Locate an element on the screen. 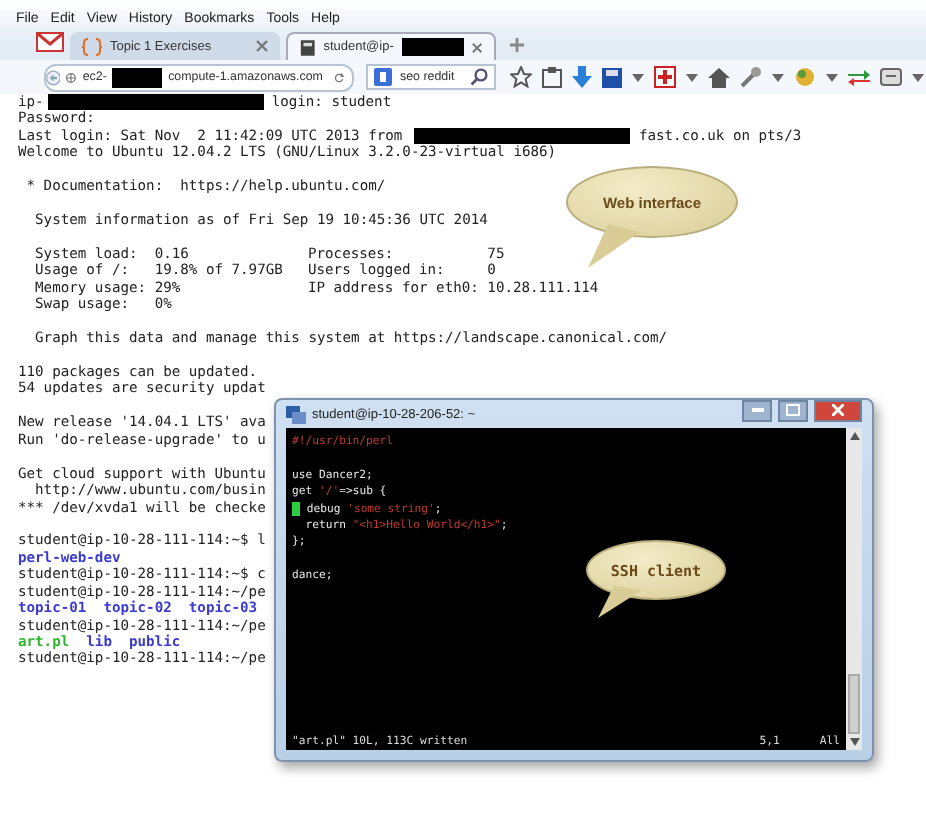 The width and height of the screenshot is (926, 814). maximize-button is located at coordinates (793, 410).